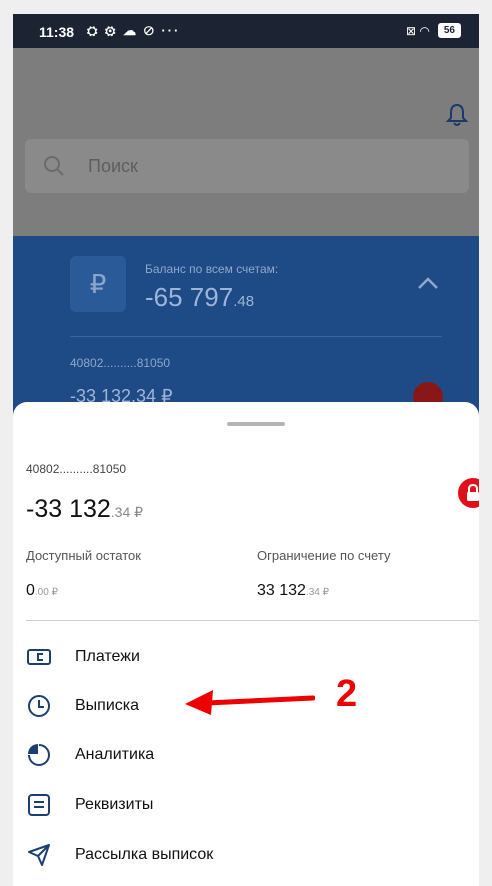 The width and height of the screenshot is (492, 886). I want to click on total-balance-label: Баланс по всем счетам:, so click(212, 269).